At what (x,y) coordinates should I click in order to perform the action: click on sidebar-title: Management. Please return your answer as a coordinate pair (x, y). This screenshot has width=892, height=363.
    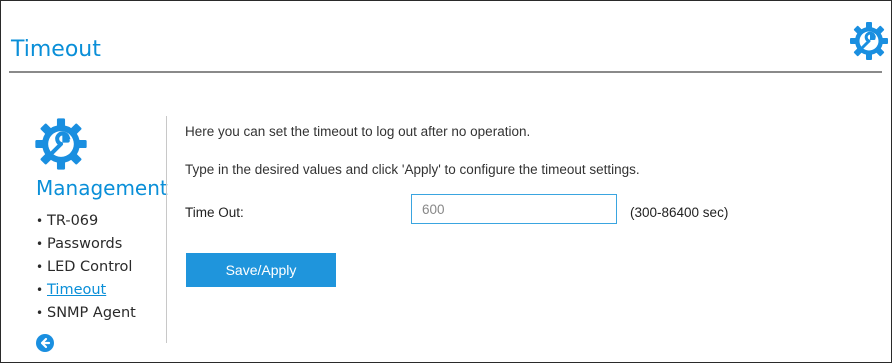
    Looking at the image, I should click on (102, 188).